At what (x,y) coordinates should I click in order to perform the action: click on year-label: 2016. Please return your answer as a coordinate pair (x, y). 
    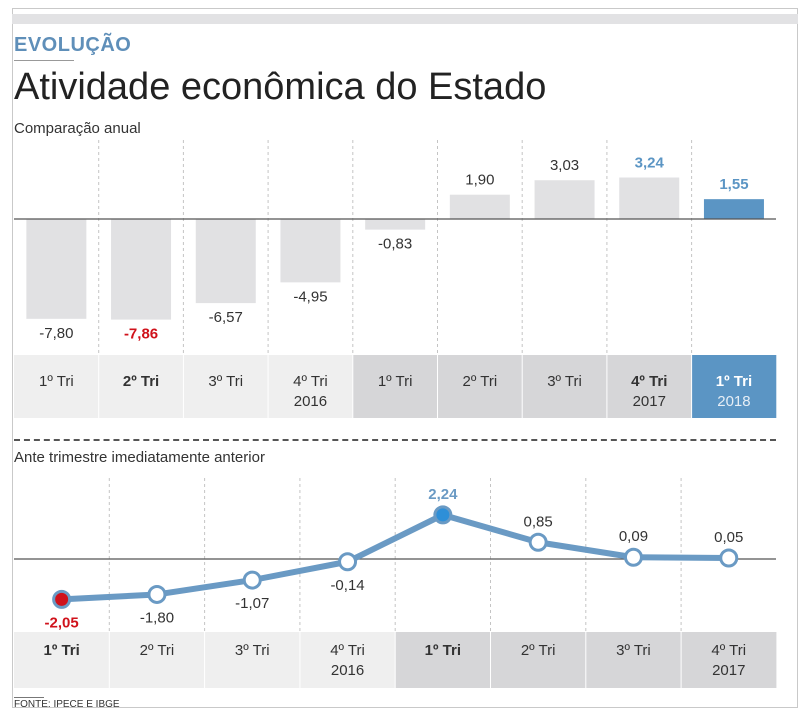
    Looking at the image, I should click on (347, 670).